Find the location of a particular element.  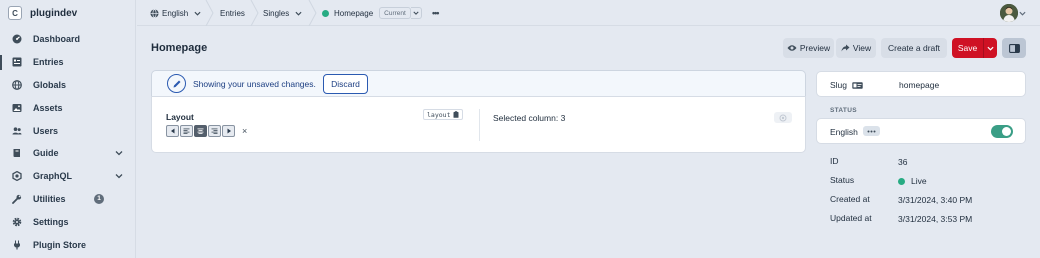

book-icon is located at coordinates (17, 153).